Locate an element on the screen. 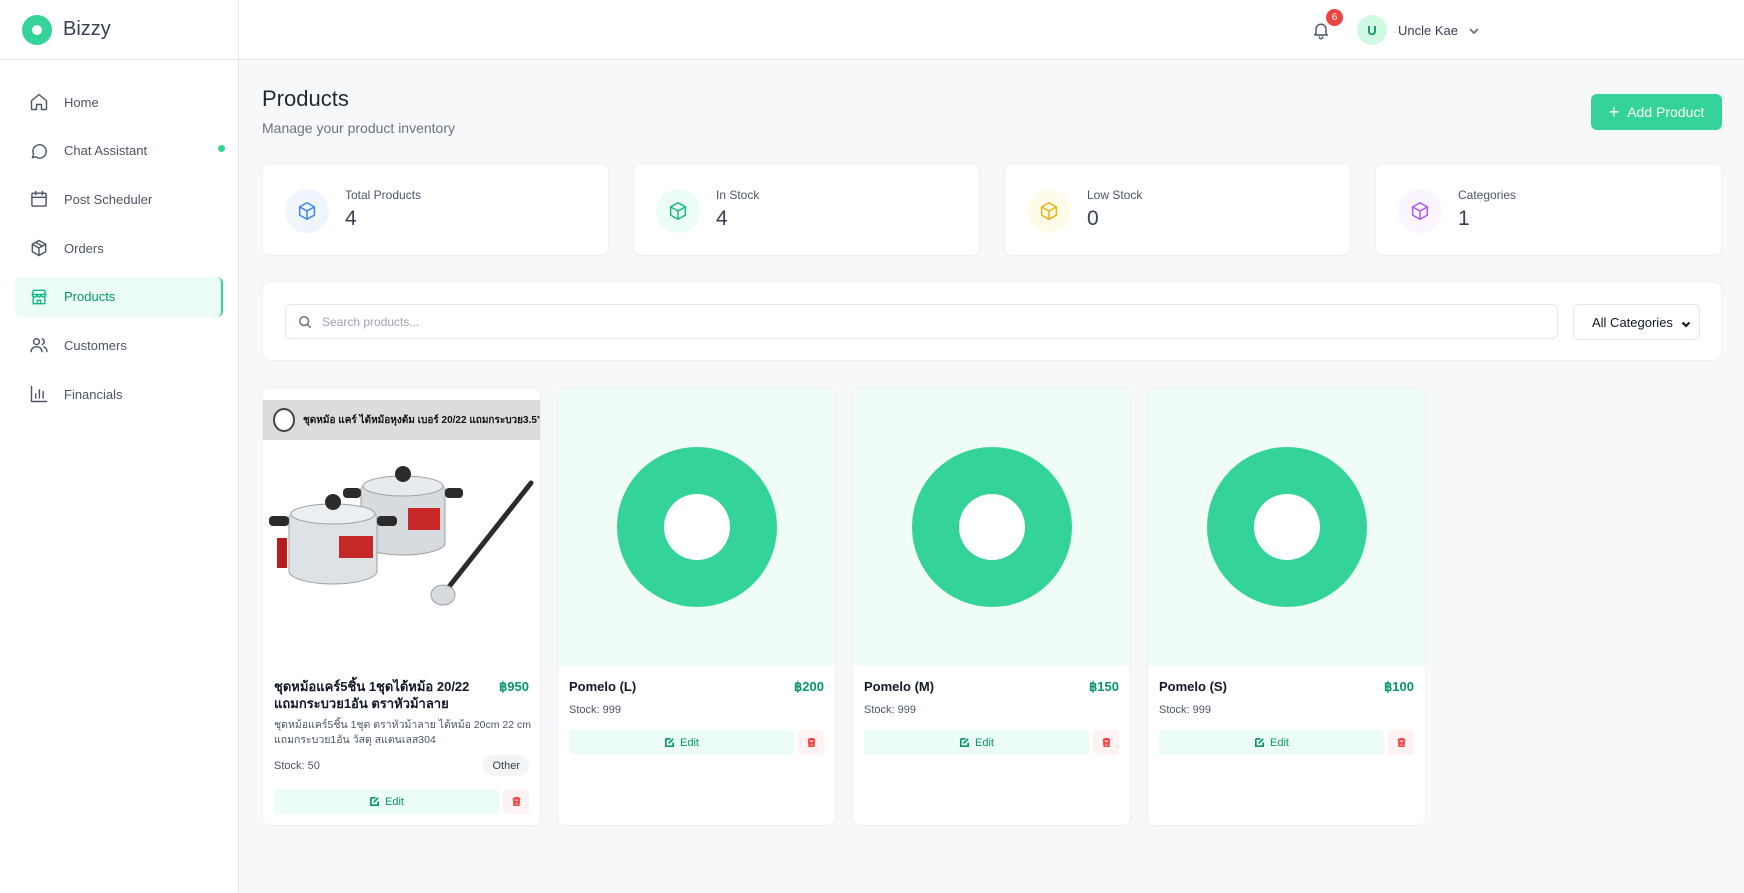 The width and height of the screenshot is (1744, 893). sidebar-item-label: Products is located at coordinates (90, 297).